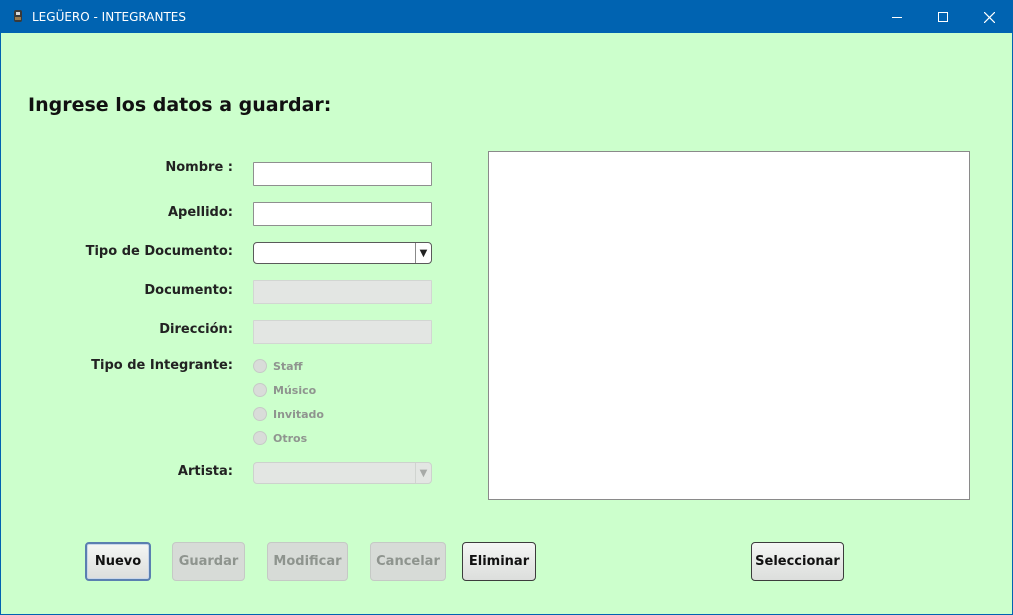 Image resolution: width=1013 pixels, height=615 pixels. Describe the element at coordinates (342, 214) in the screenshot. I see `apellido-input` at that location.